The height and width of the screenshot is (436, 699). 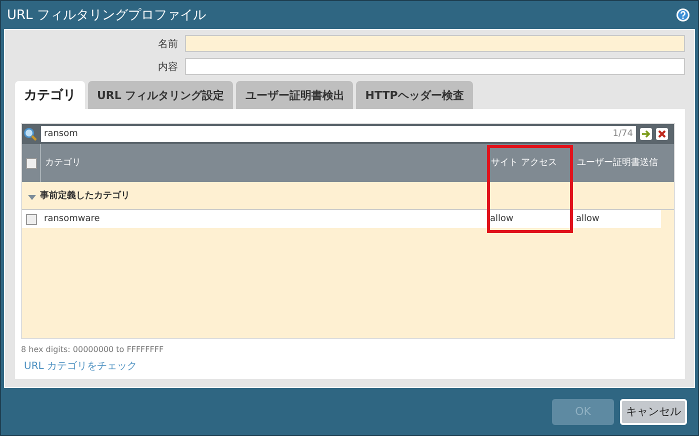 What do you see at coordinates (30, 134) in the screenshot?
I see `search-icon` at bounding box center [30, 134].